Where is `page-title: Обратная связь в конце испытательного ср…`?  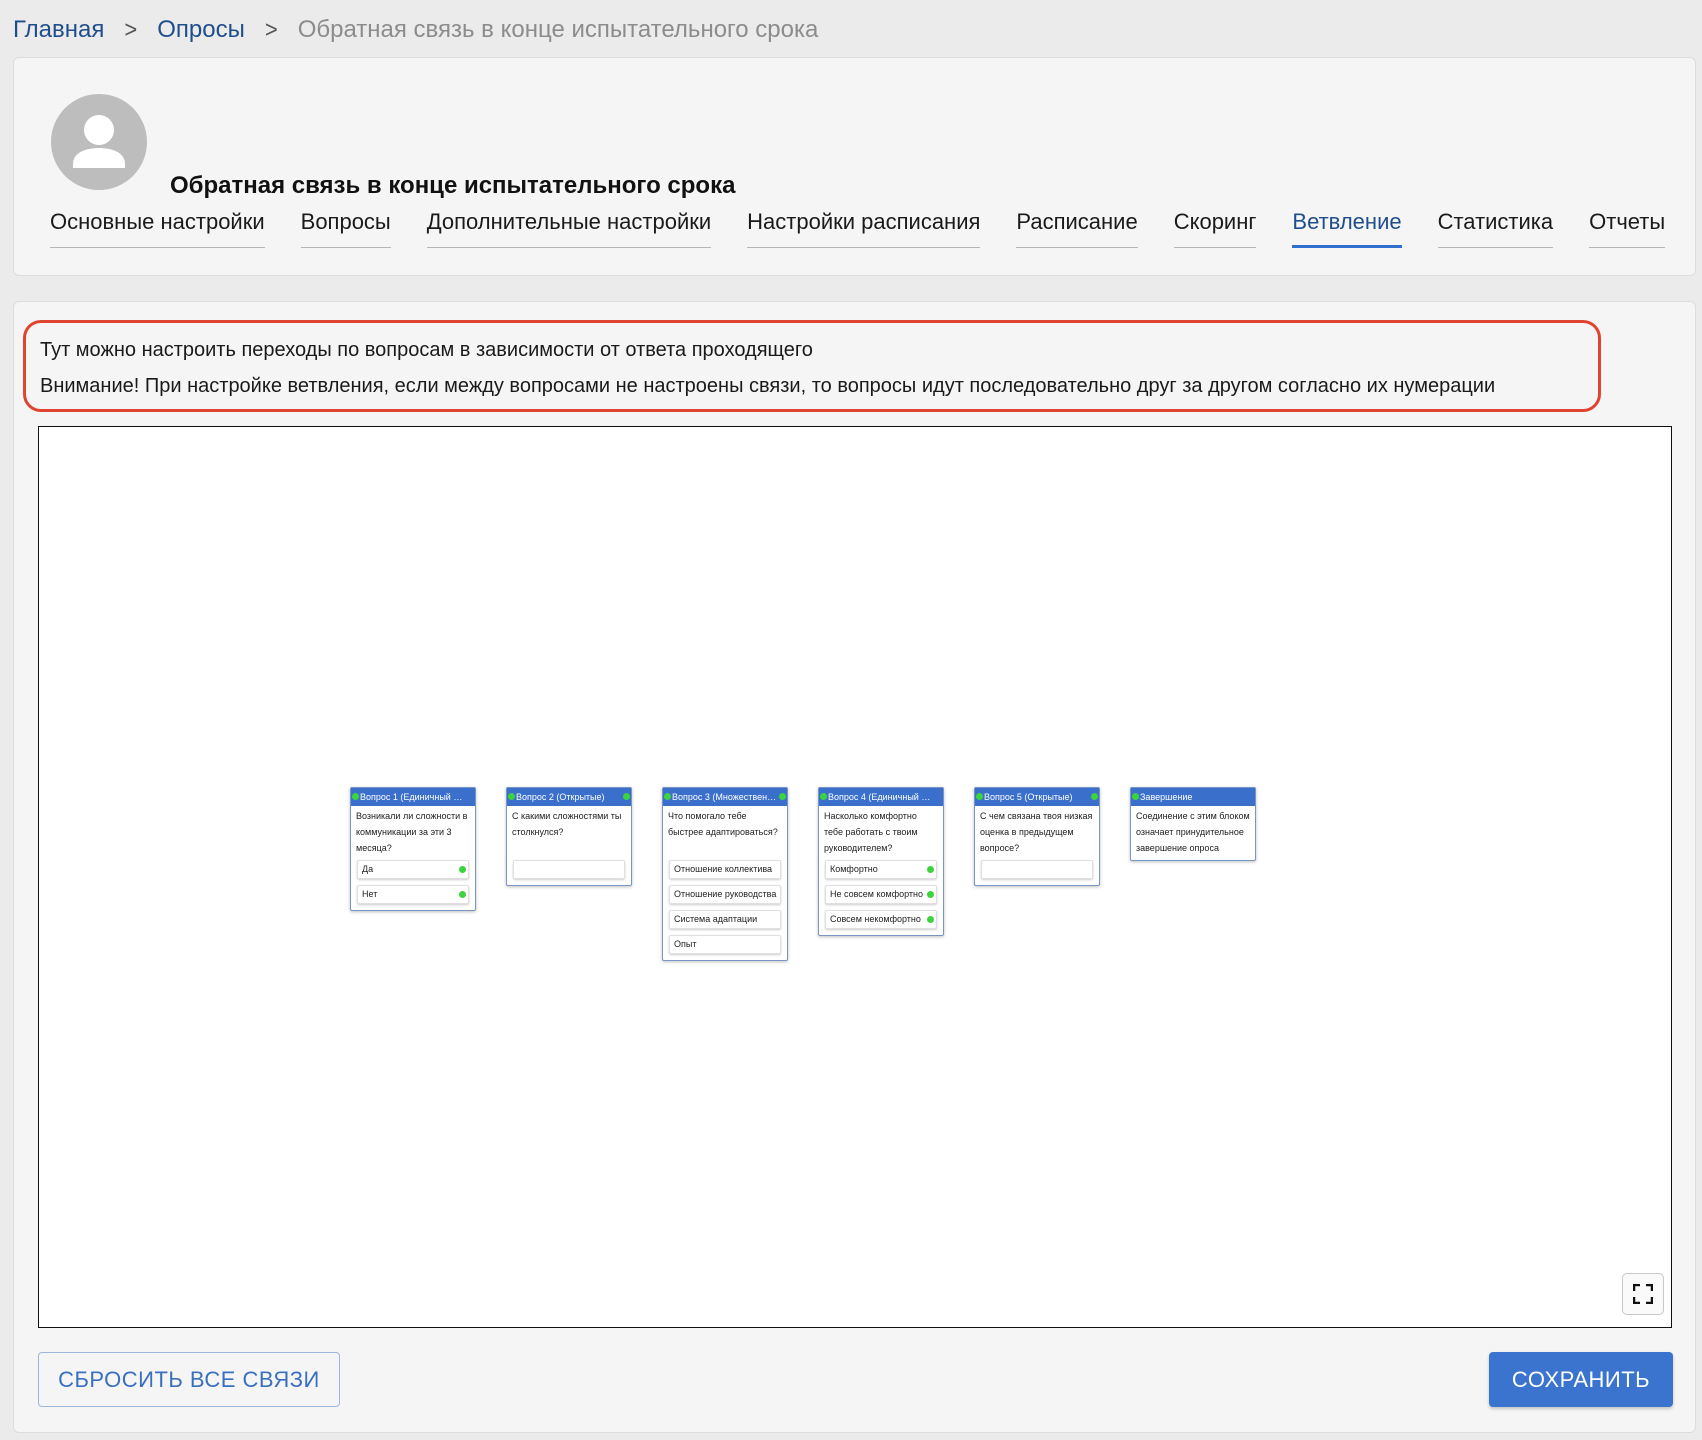
page-title: Обратная связь в конце испытательного ср… is located at coordinates (453, 185).